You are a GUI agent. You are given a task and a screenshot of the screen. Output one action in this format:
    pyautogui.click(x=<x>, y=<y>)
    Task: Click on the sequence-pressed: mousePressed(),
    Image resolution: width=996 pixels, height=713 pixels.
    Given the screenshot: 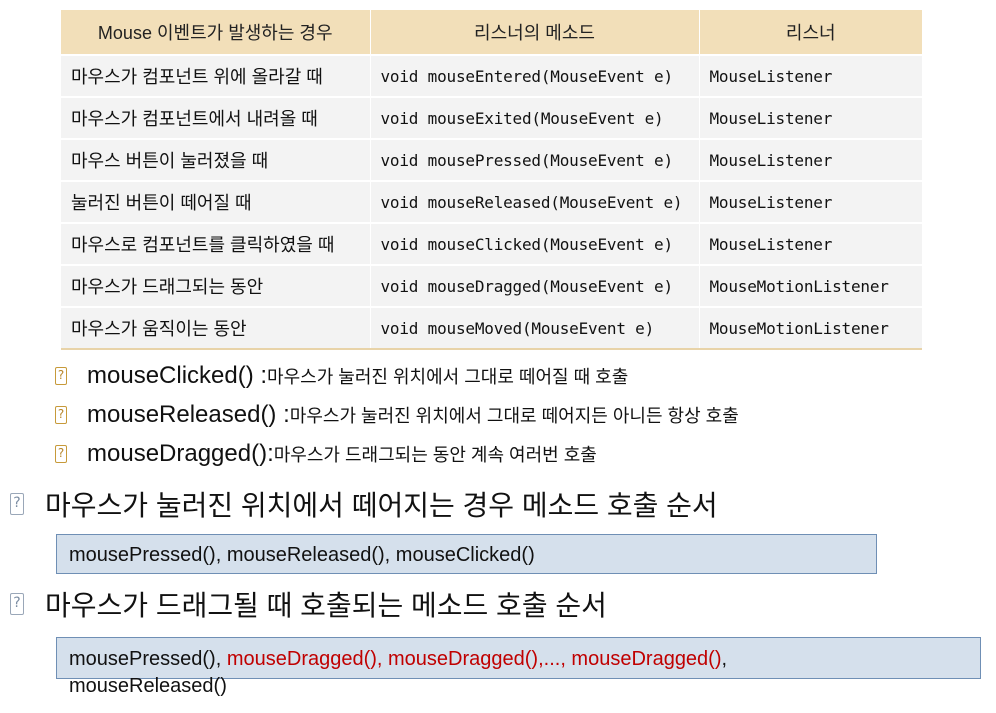 What is the action you would take?
    pyautogui.click(x=148, y=659)
    